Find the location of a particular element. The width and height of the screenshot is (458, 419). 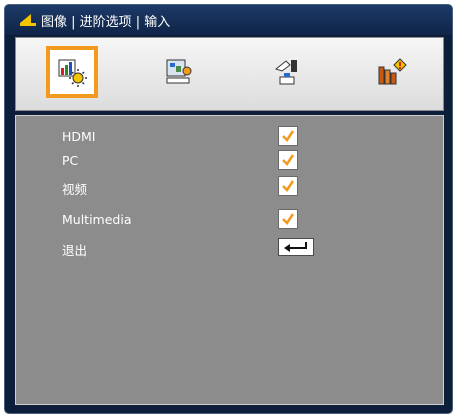

options-info-icon is located at coordinates (392, 71).